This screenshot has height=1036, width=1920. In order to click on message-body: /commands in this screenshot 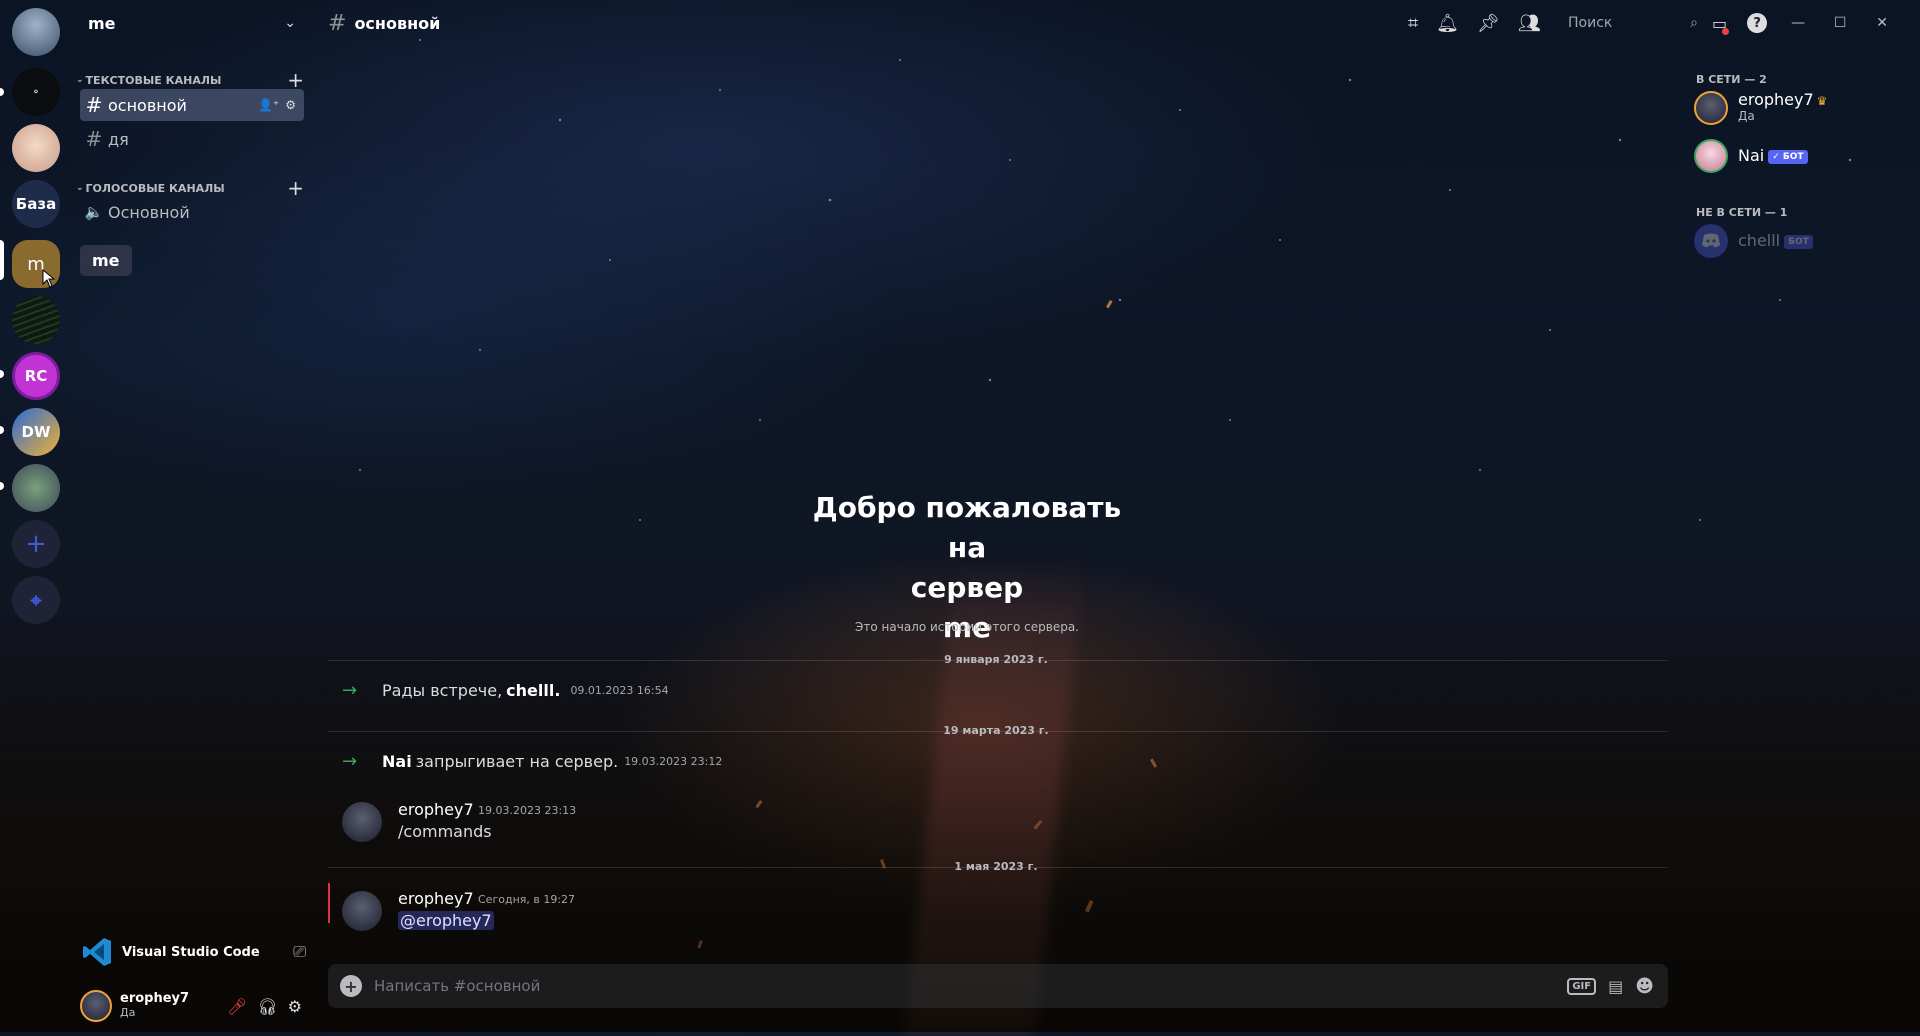, I will do `click(445, 831)`.